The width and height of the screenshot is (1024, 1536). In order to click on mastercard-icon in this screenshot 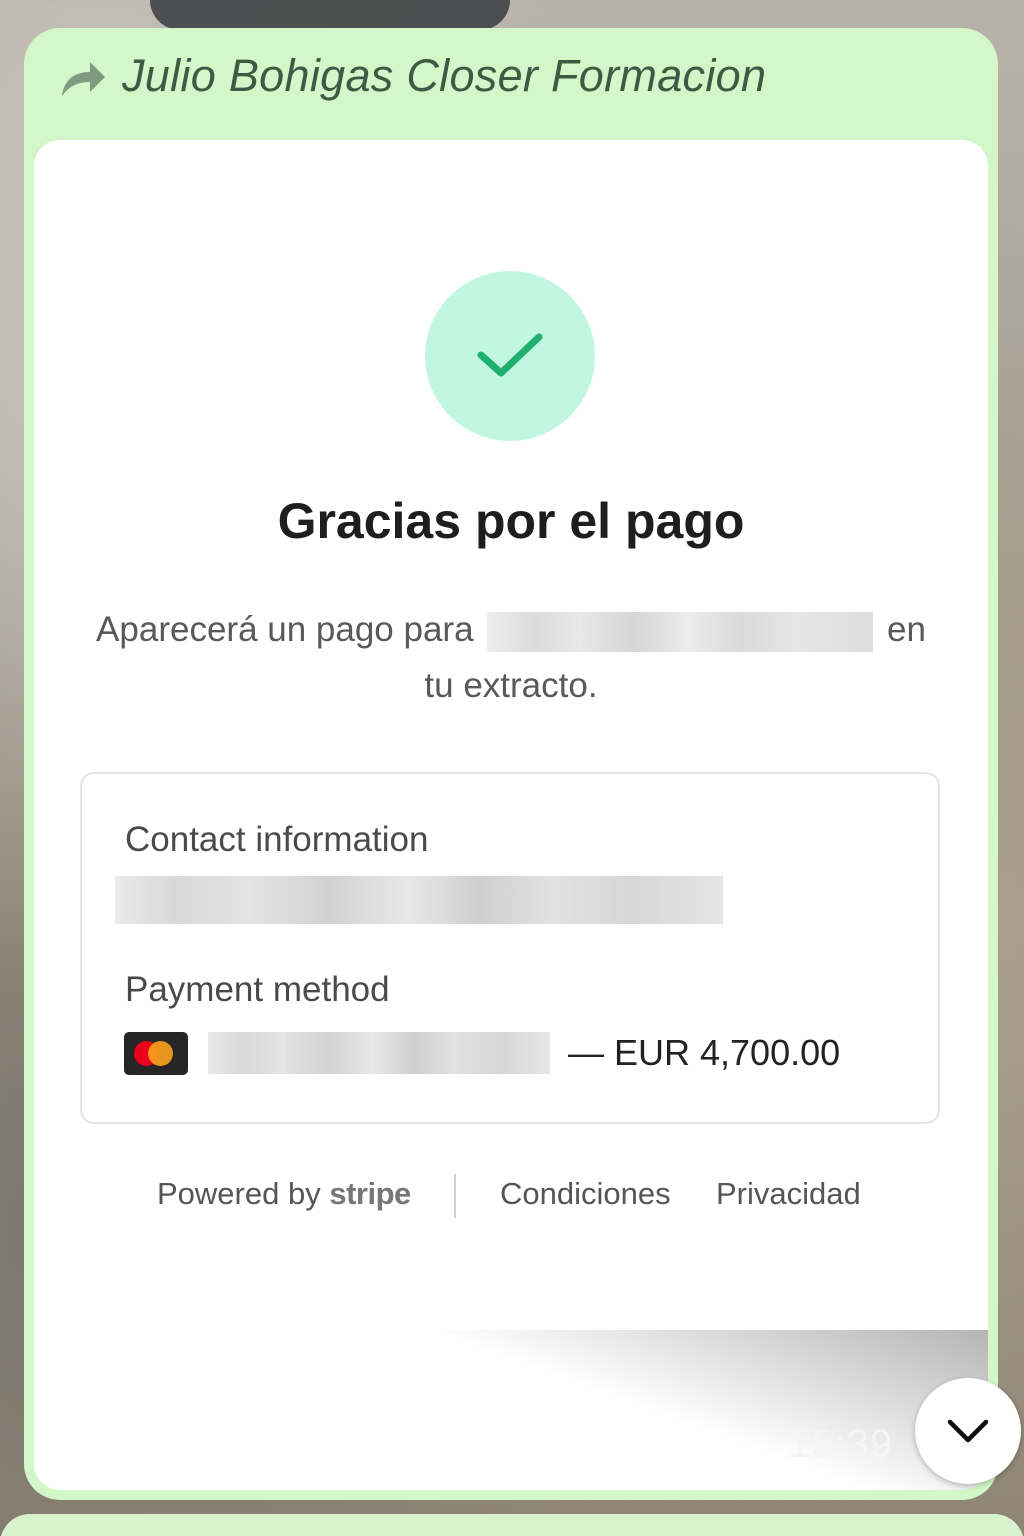, I will do `click(156, 1053)`.